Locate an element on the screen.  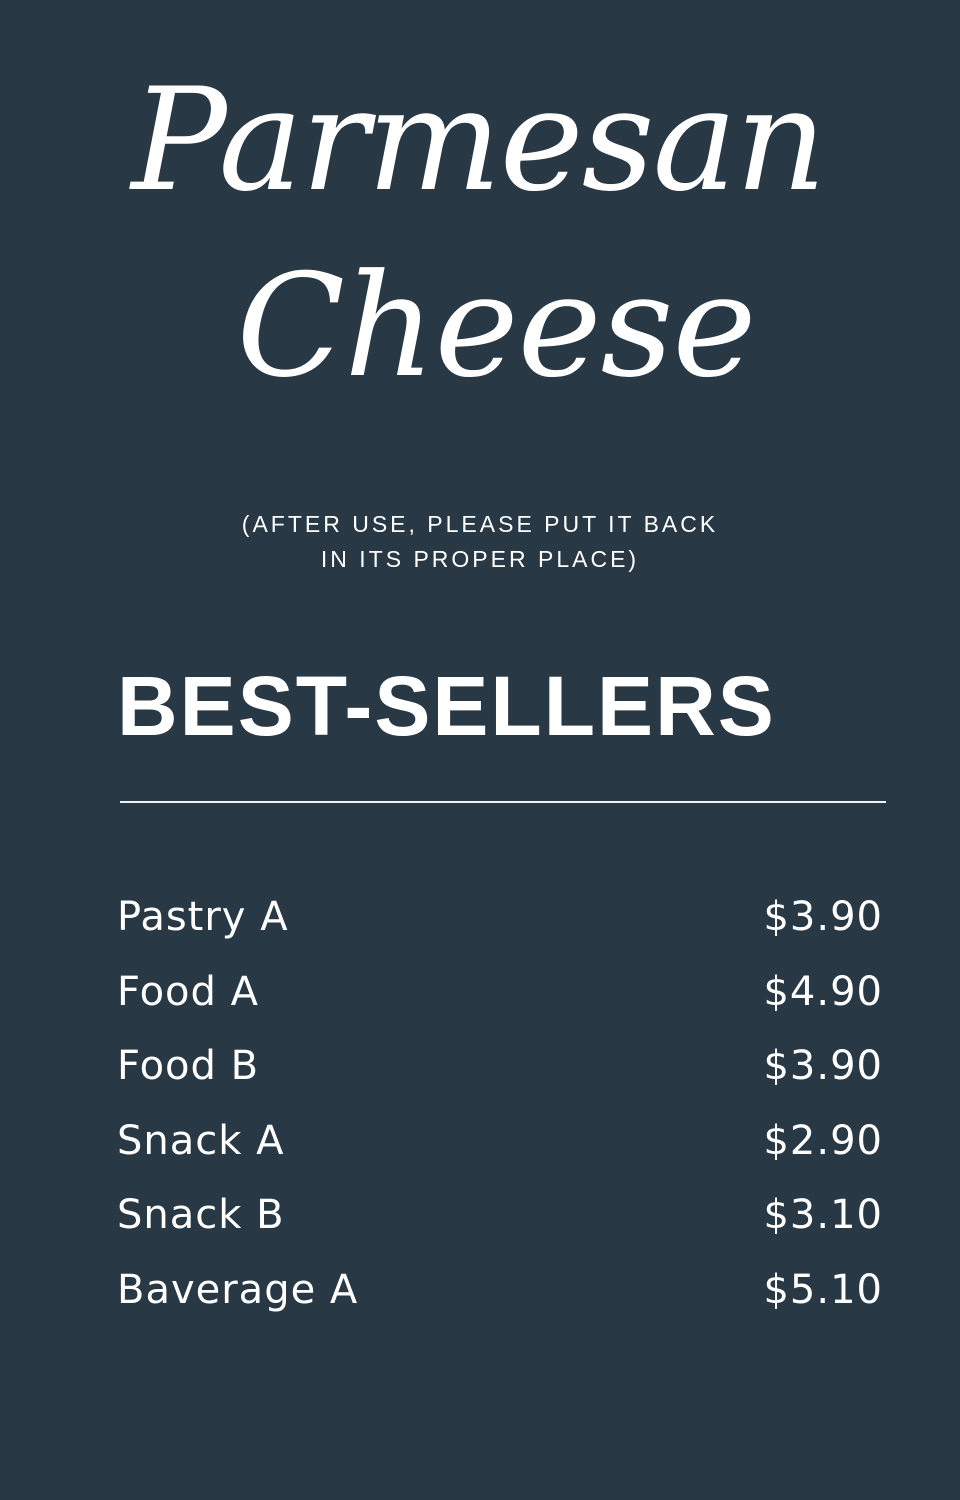
menu-item-name: Baverage A is located at coordinates (238, 1289).